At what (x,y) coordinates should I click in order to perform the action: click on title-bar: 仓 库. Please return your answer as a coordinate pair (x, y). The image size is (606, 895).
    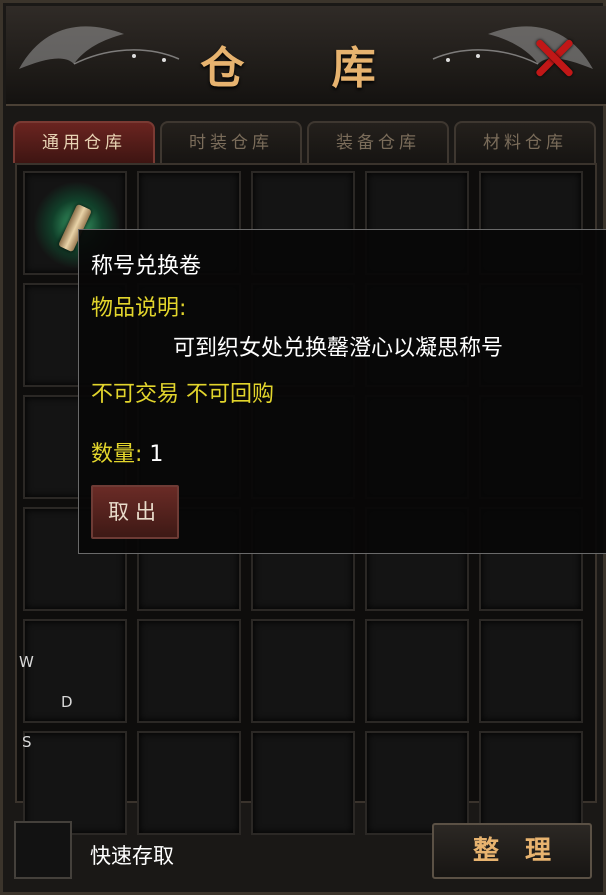
    Looking at the image, I should click on (306, 56).